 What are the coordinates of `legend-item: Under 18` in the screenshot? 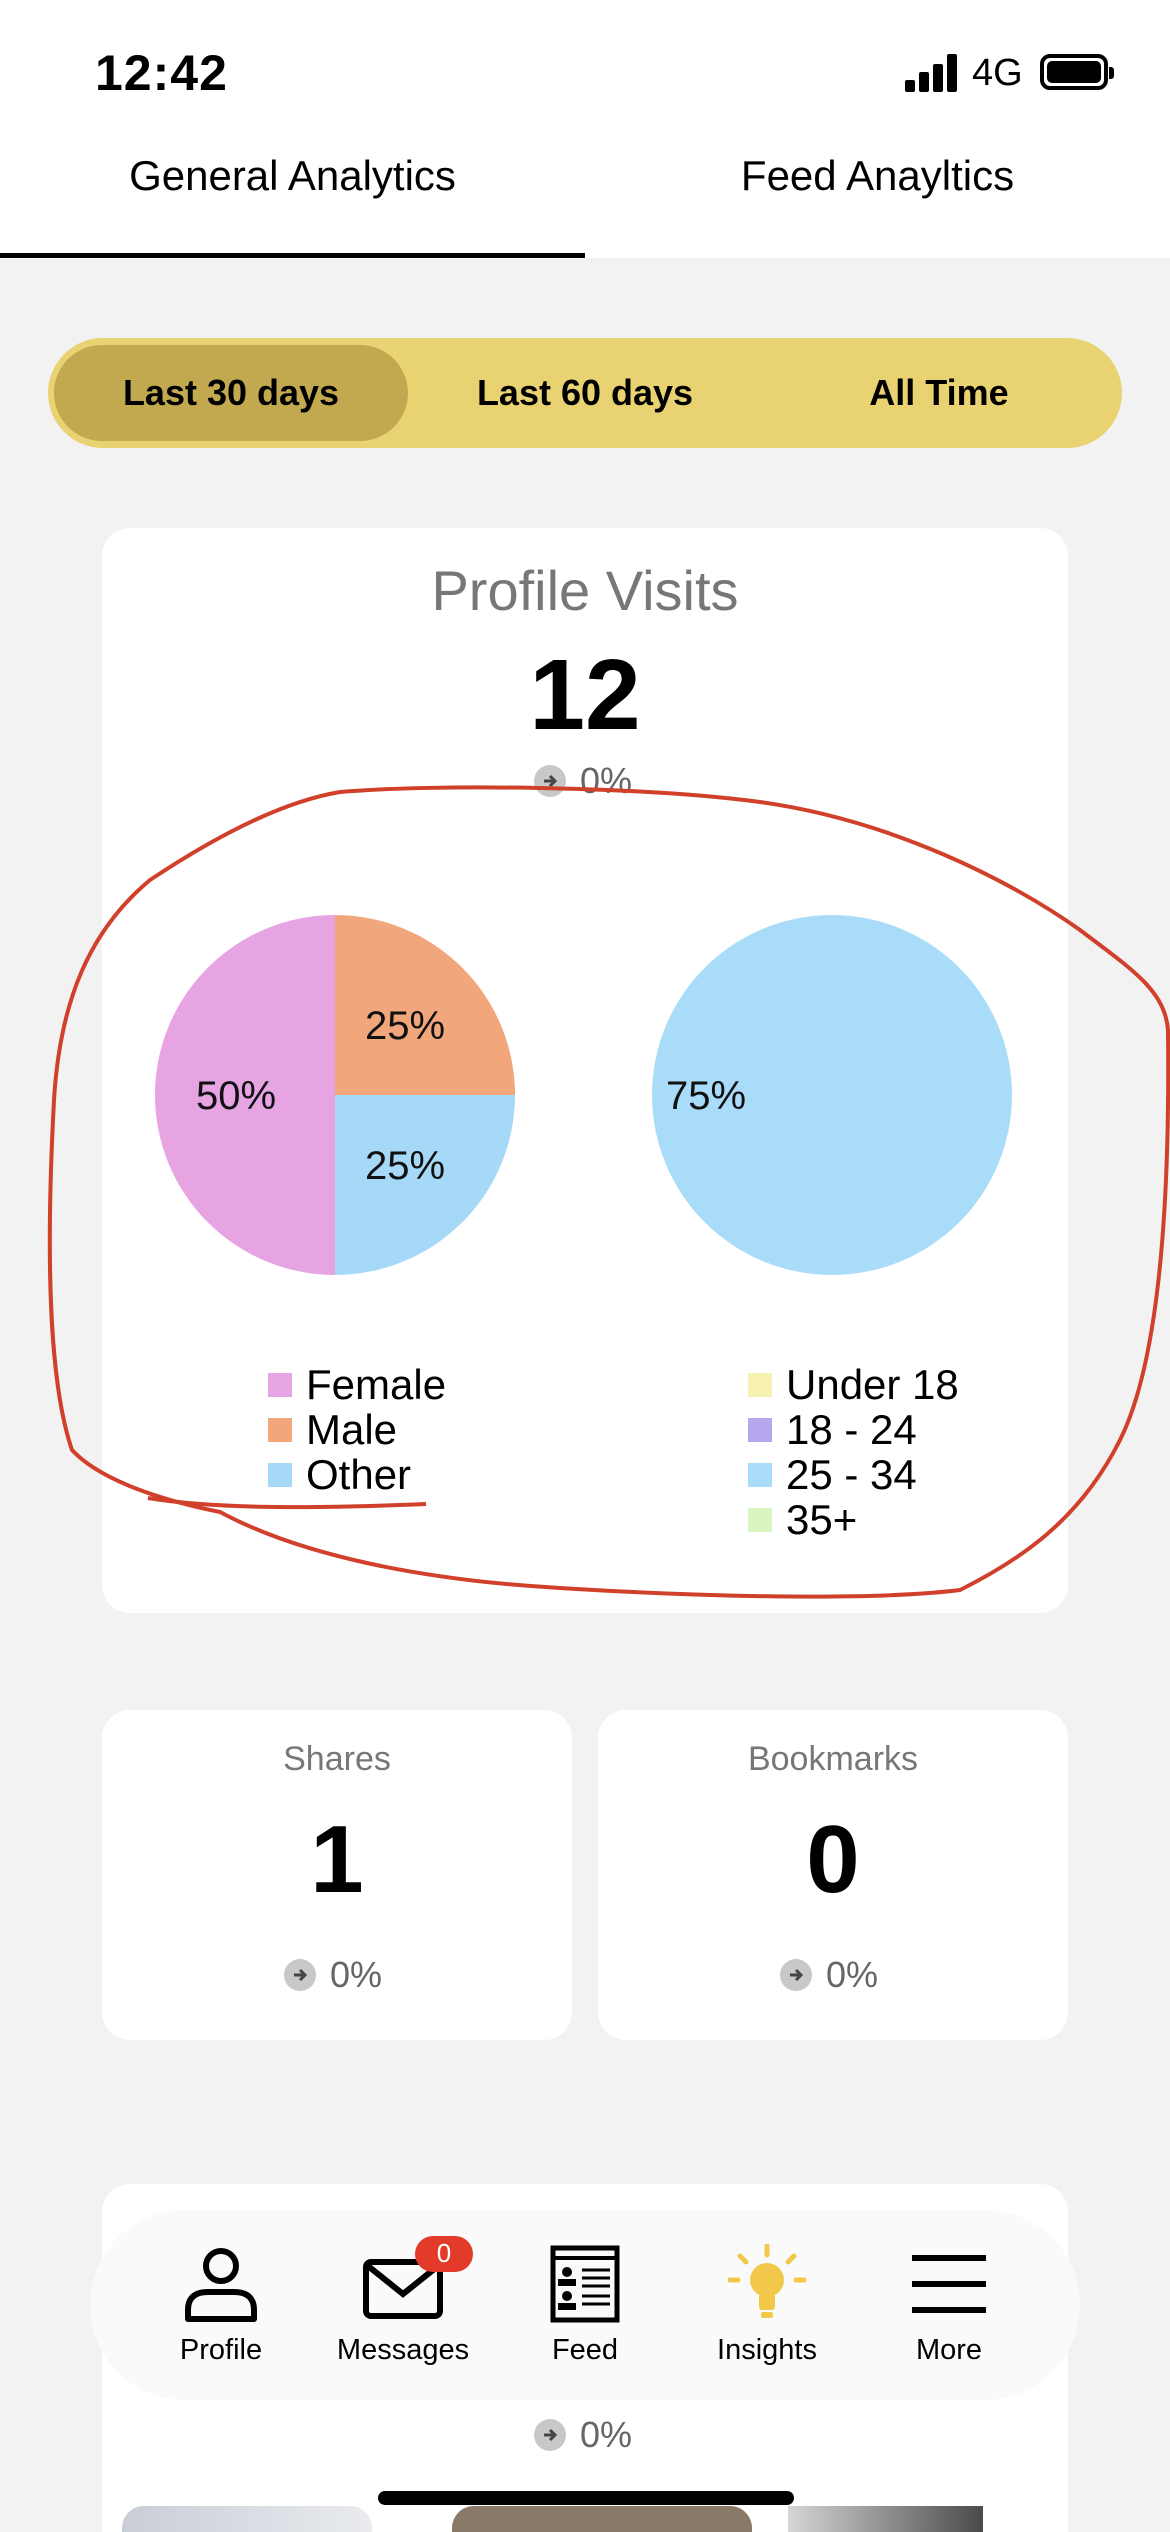 It's located at (853, 1384).